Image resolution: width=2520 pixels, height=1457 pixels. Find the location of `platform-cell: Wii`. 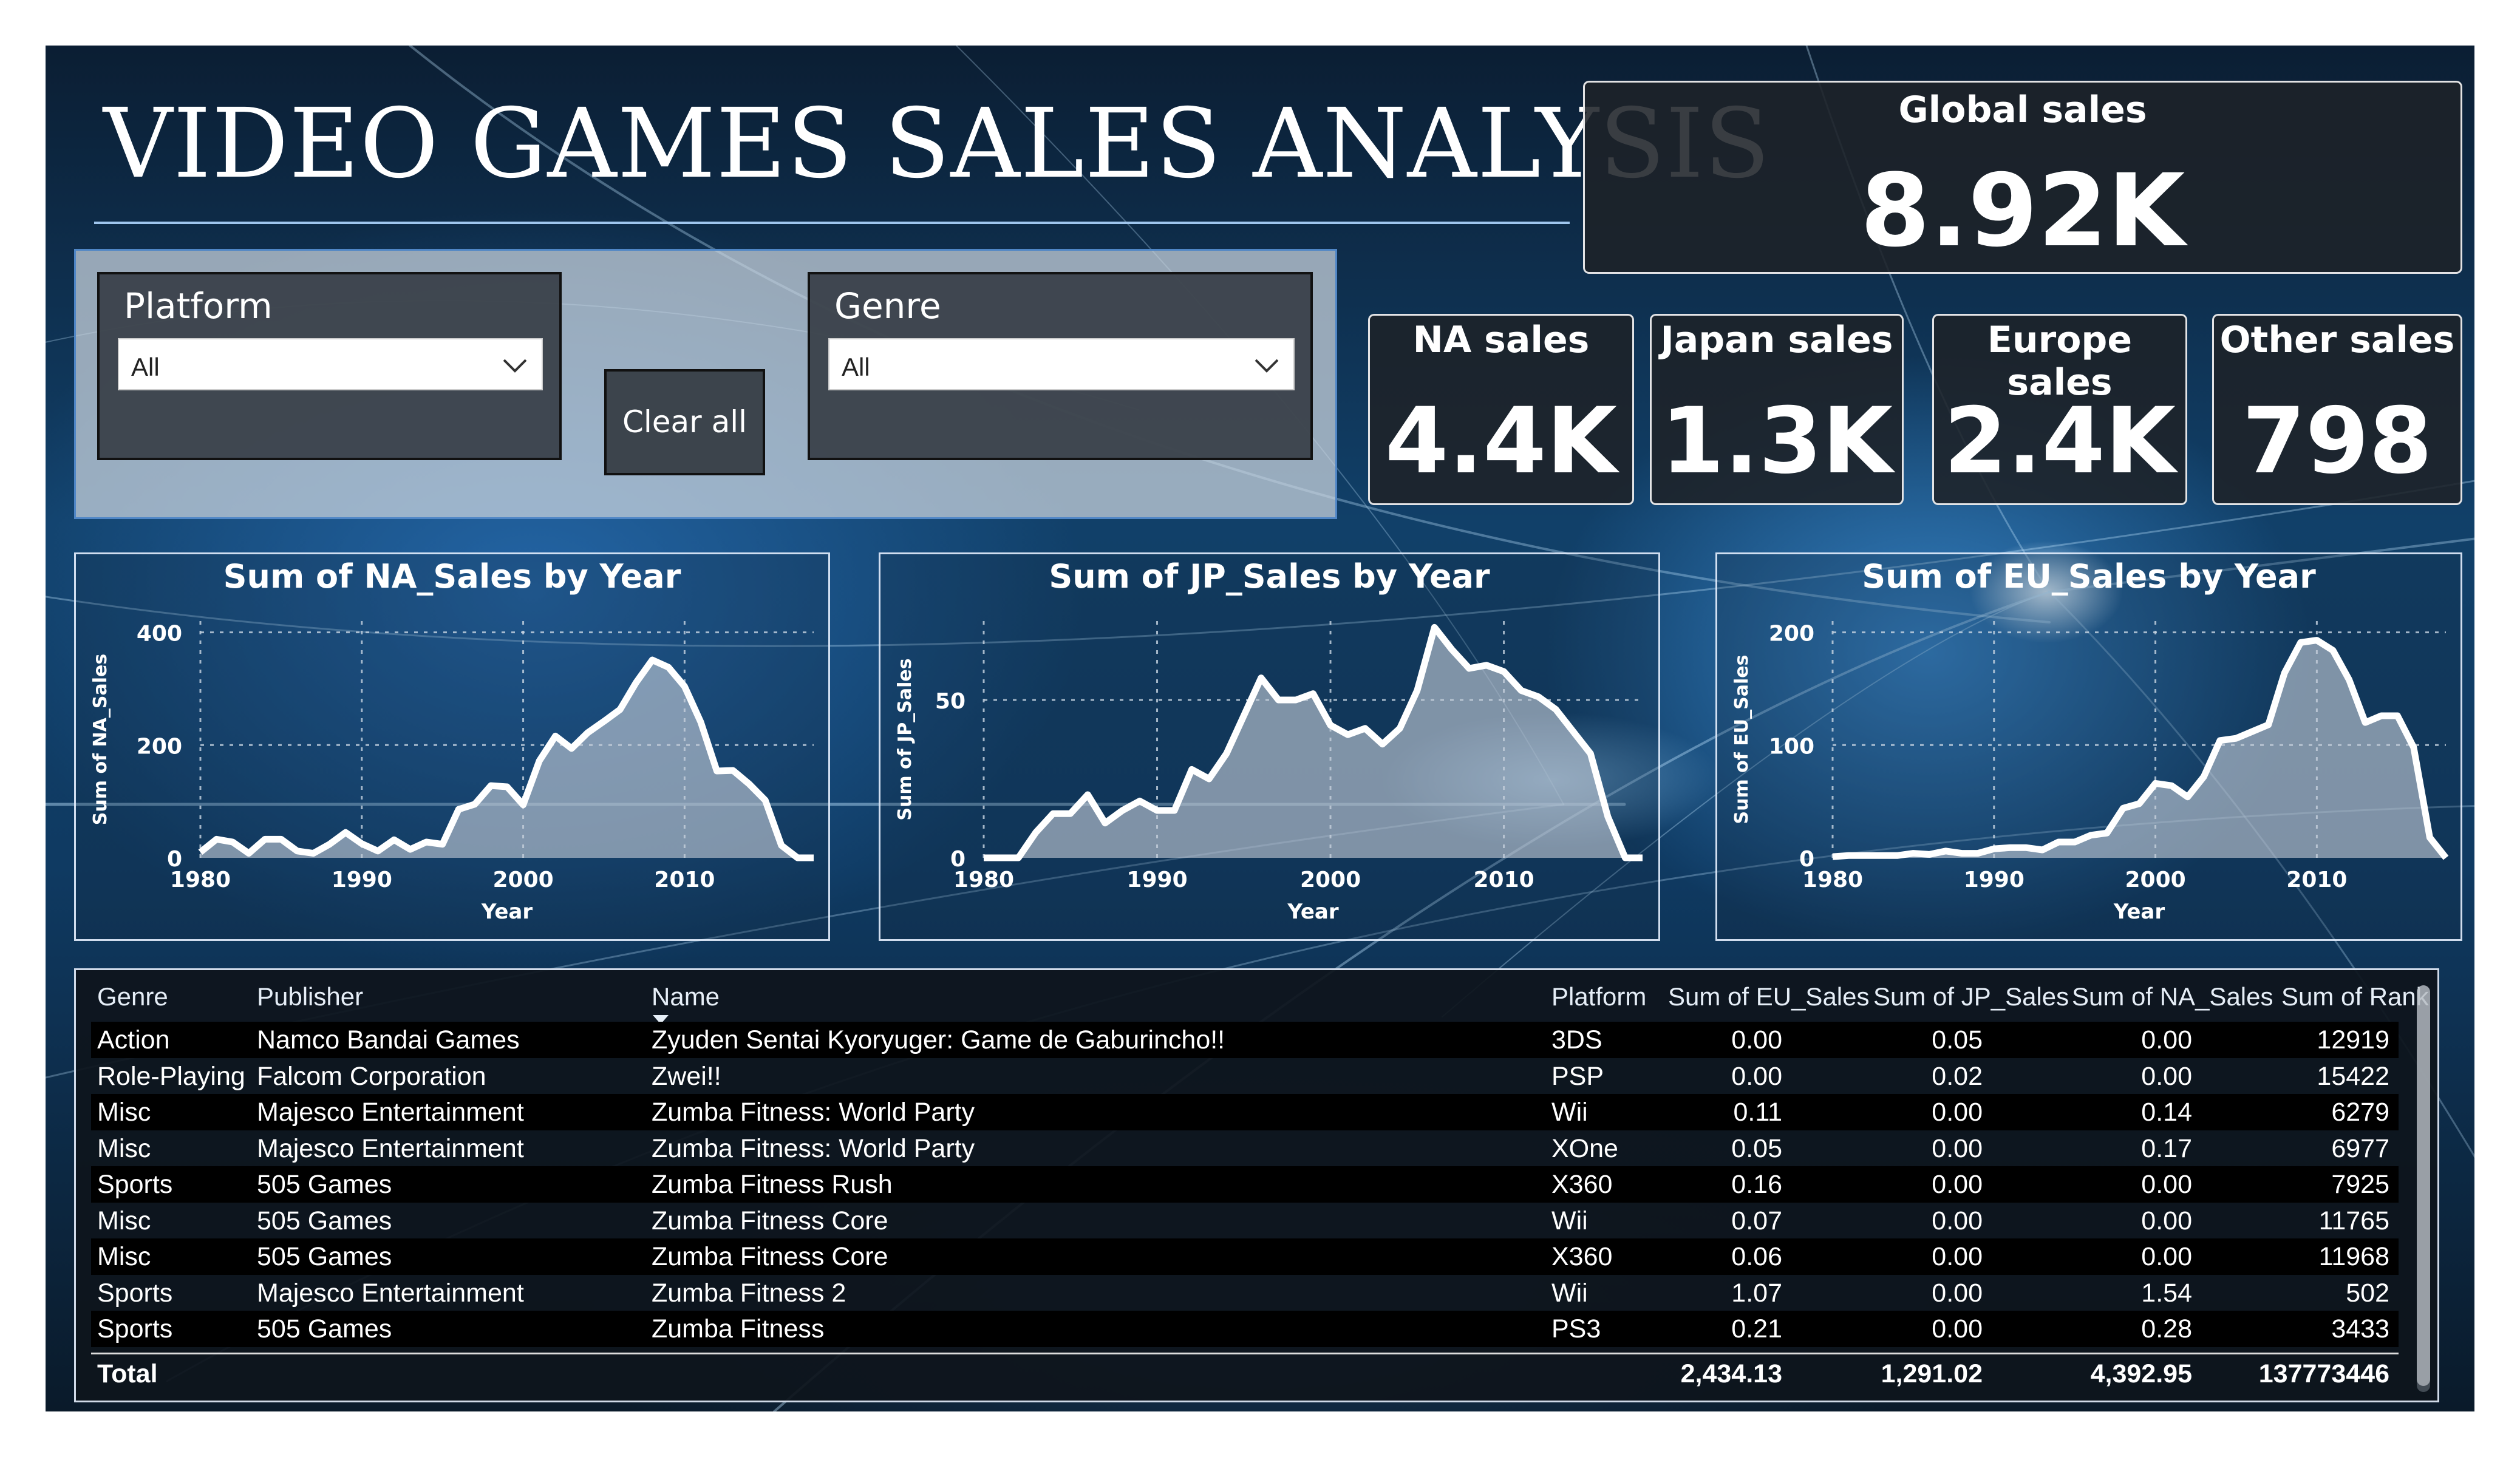

platform-cell: Wii is located at coordinates (1569, 1293).